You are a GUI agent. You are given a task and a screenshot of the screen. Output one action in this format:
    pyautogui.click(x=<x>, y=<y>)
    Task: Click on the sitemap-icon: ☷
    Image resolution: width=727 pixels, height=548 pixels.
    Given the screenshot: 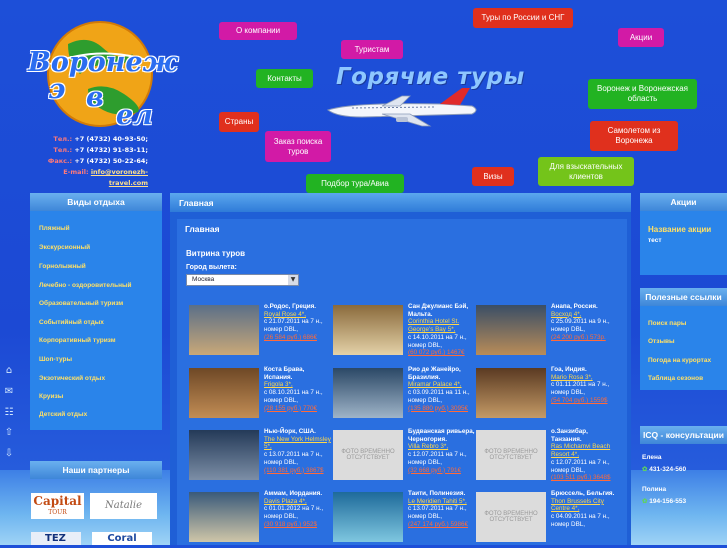 What is the action you would take?
    pyautogui.click(x=9, y=413)
    